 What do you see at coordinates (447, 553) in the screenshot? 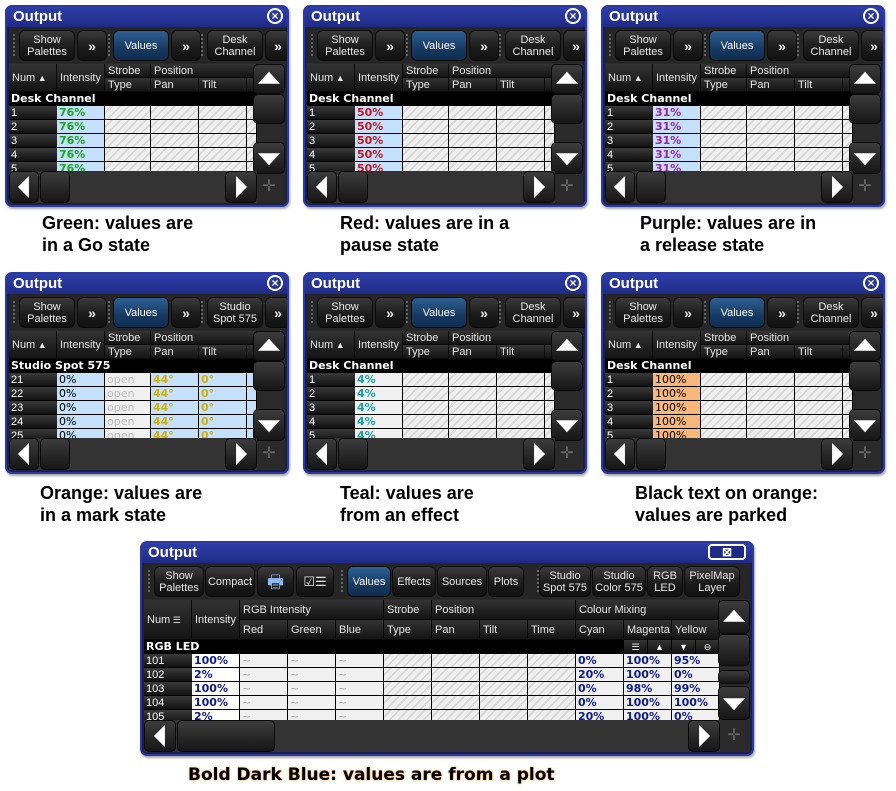
I see `title-bar: Output ⊠` at bounding box center [447, 553].